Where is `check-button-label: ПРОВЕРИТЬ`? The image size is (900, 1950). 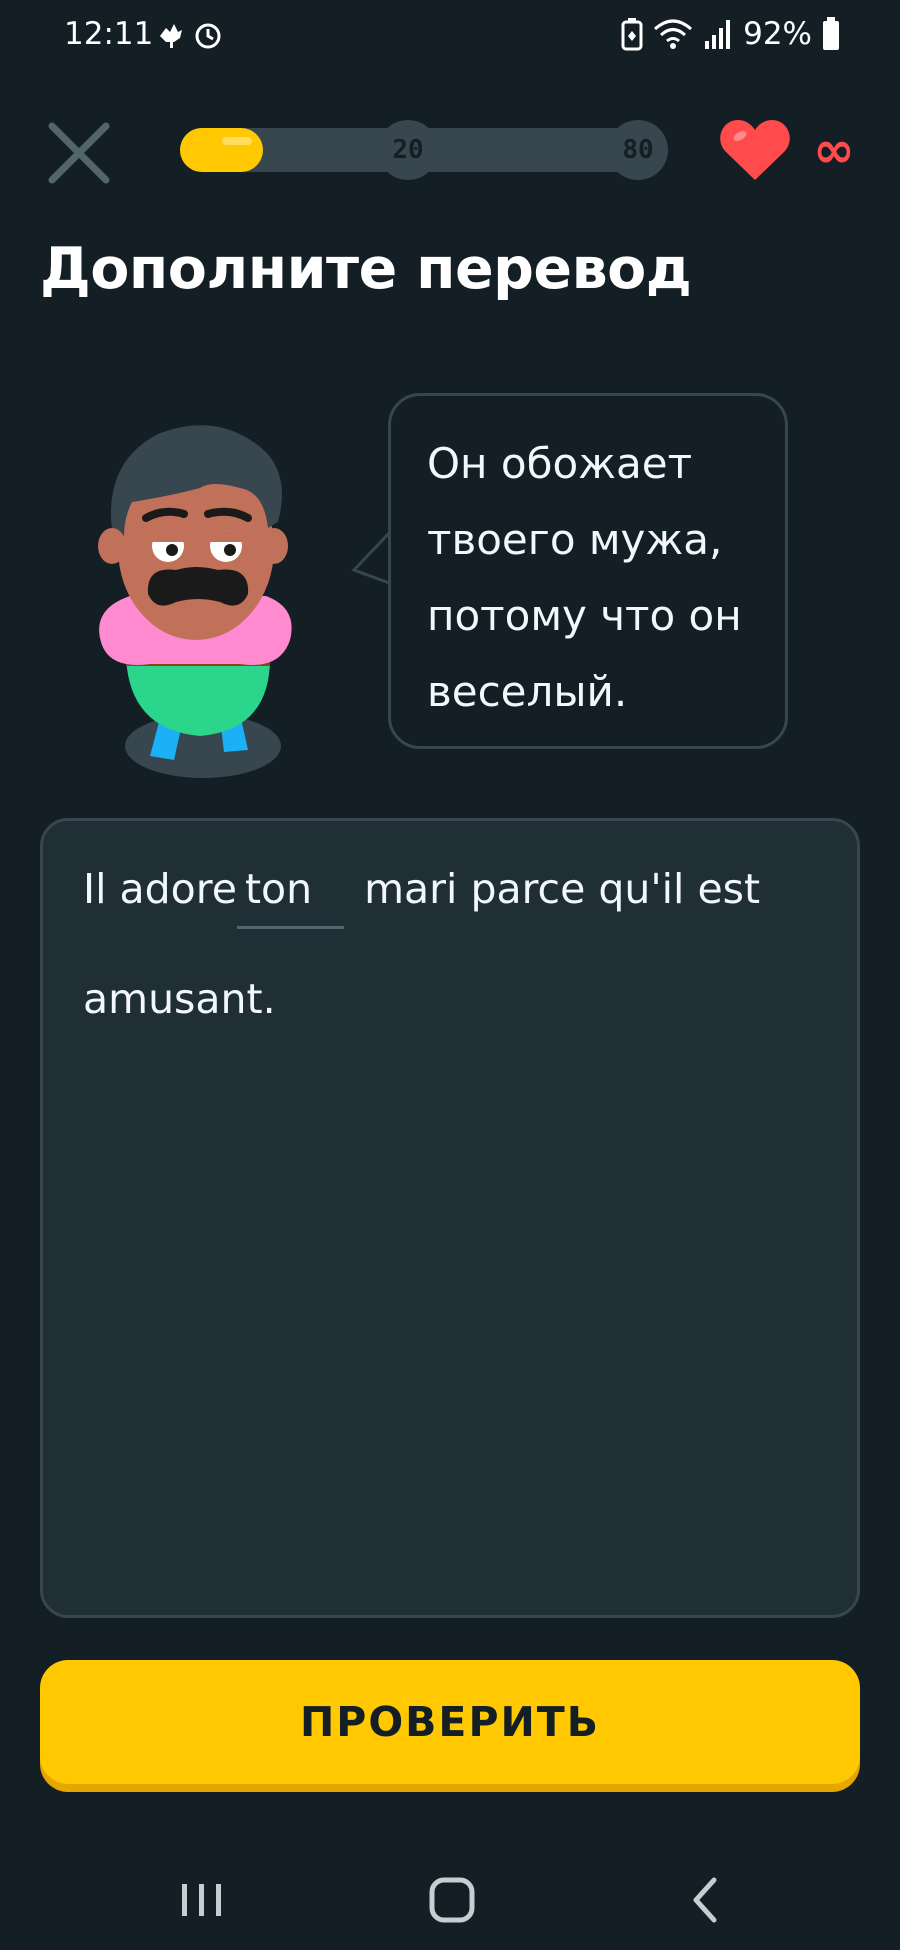 check-button-label: ПРОВЕРИТЬ is located at coordinates (450, 1722).